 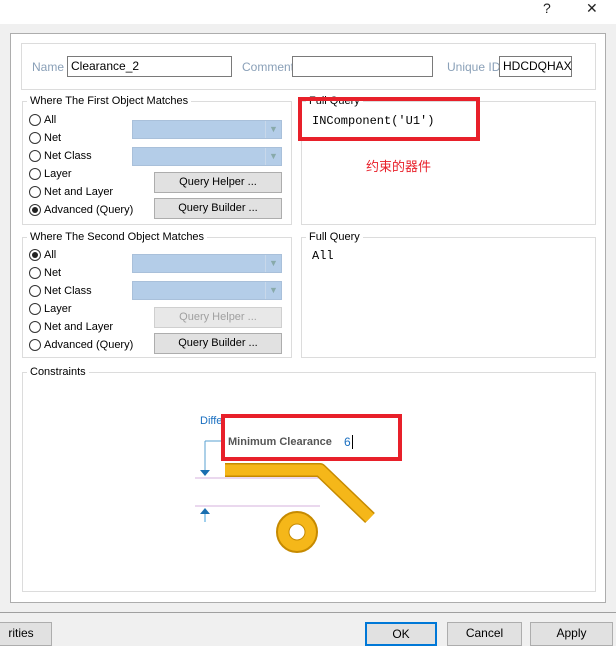 I want to click on full-query-title: Full Query, so click(x=334, y=237).